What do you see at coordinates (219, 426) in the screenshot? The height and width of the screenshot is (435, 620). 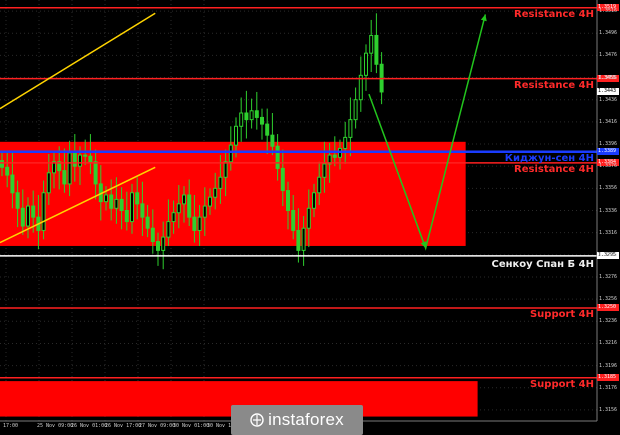 I see `time-tick-label: 30 Nov 1` at bounding box center [219, 426].